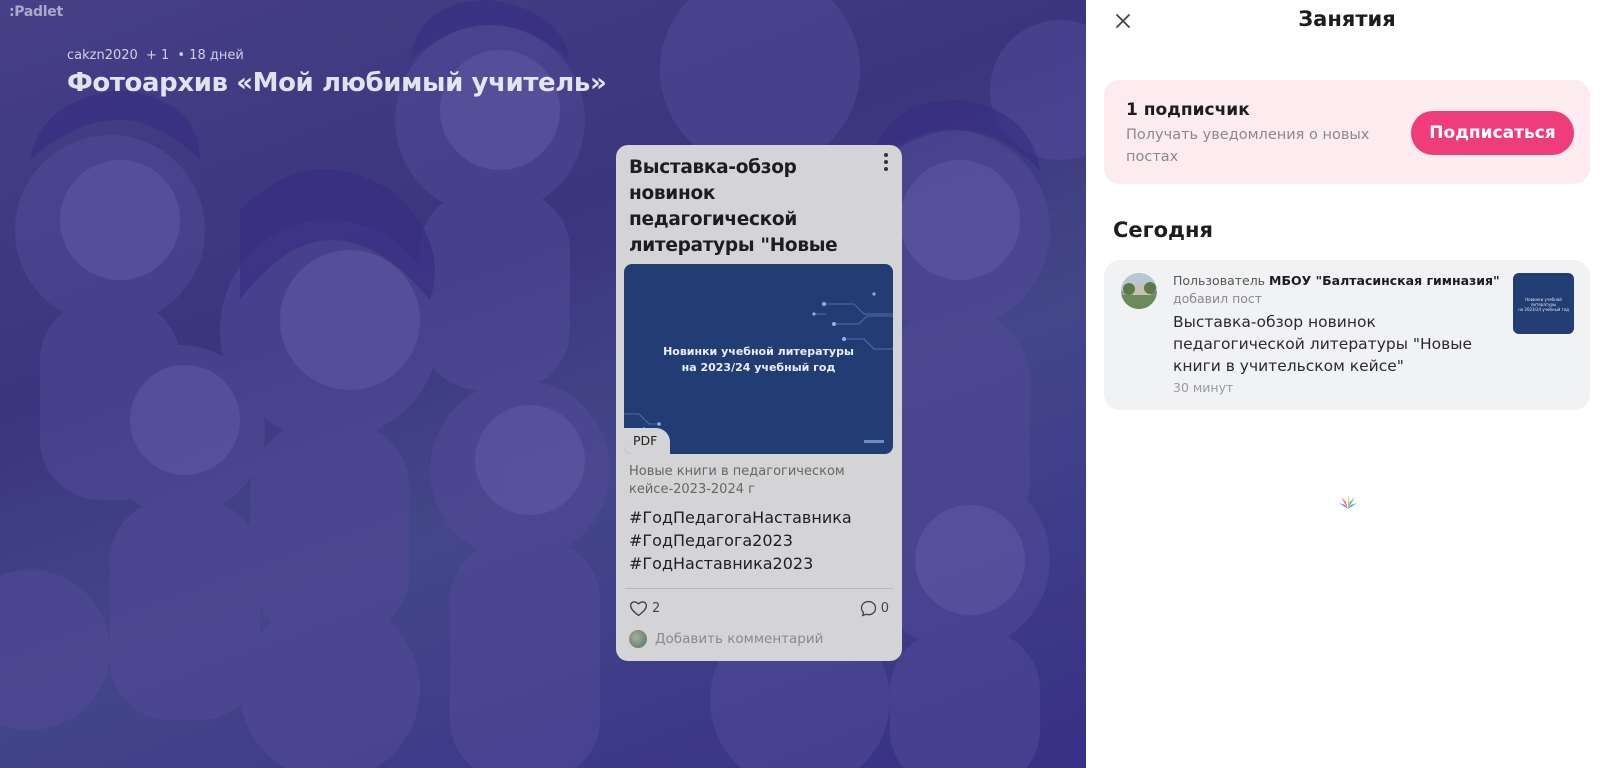  I want to click on comments-button: 0, so click(874, 608).